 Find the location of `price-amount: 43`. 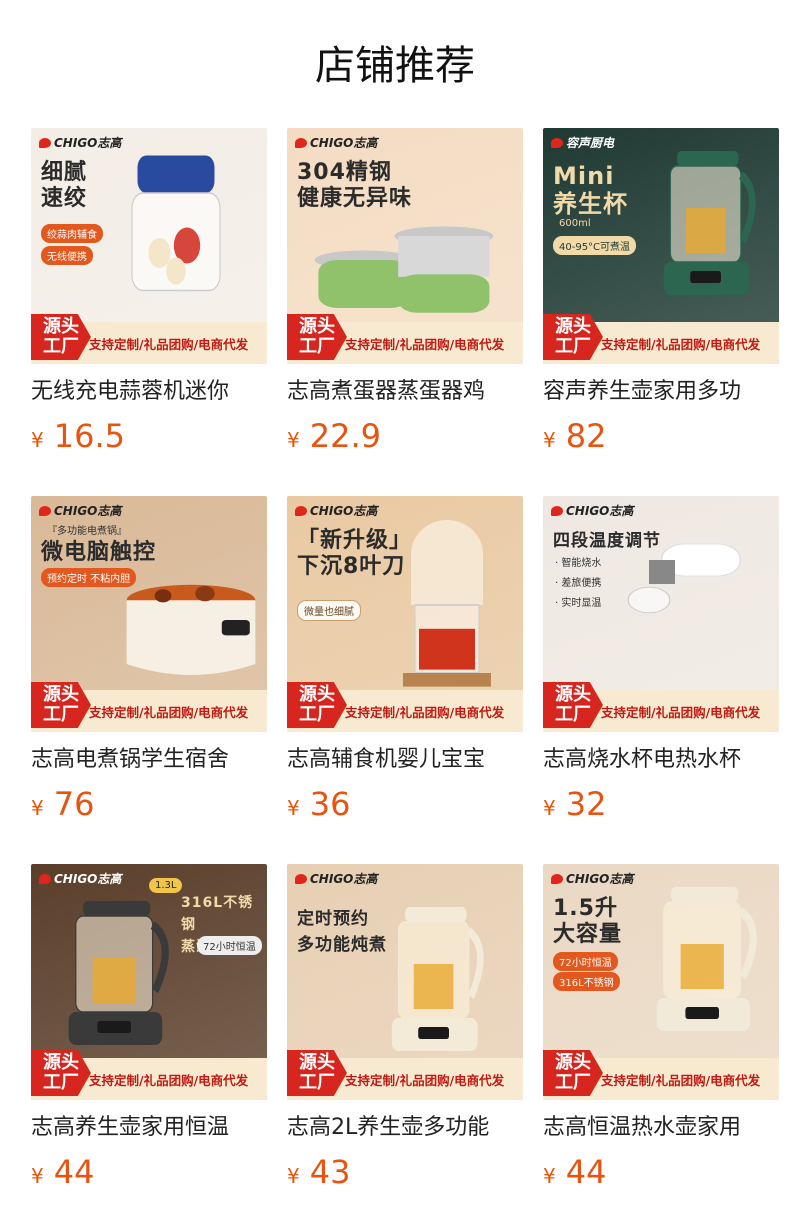

price-amount: 43 is located at coordinates (330, 1172).